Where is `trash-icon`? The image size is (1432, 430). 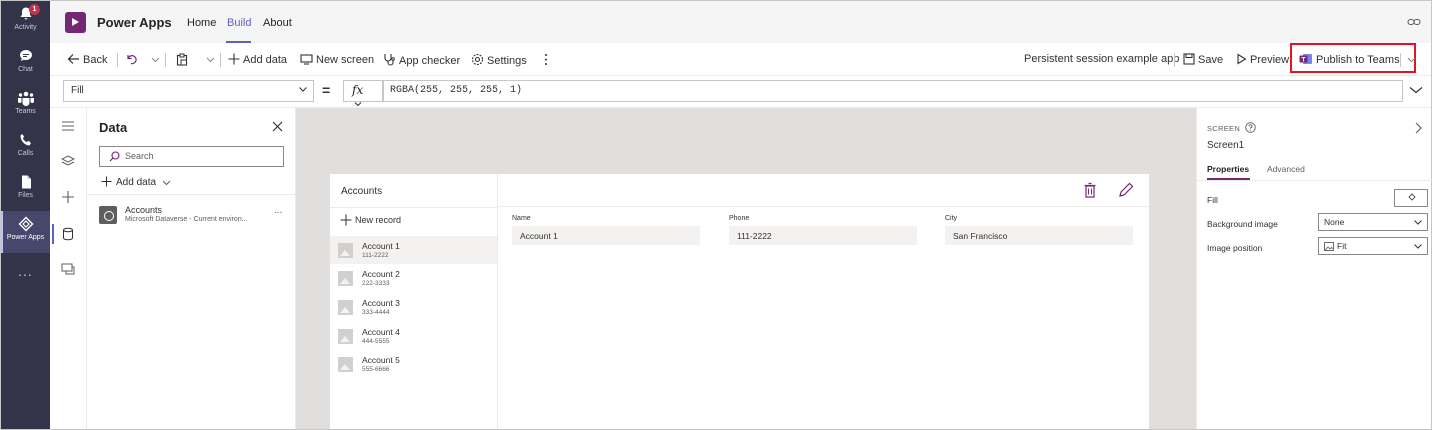
trash-icon is located at coordinates (1090, 190).